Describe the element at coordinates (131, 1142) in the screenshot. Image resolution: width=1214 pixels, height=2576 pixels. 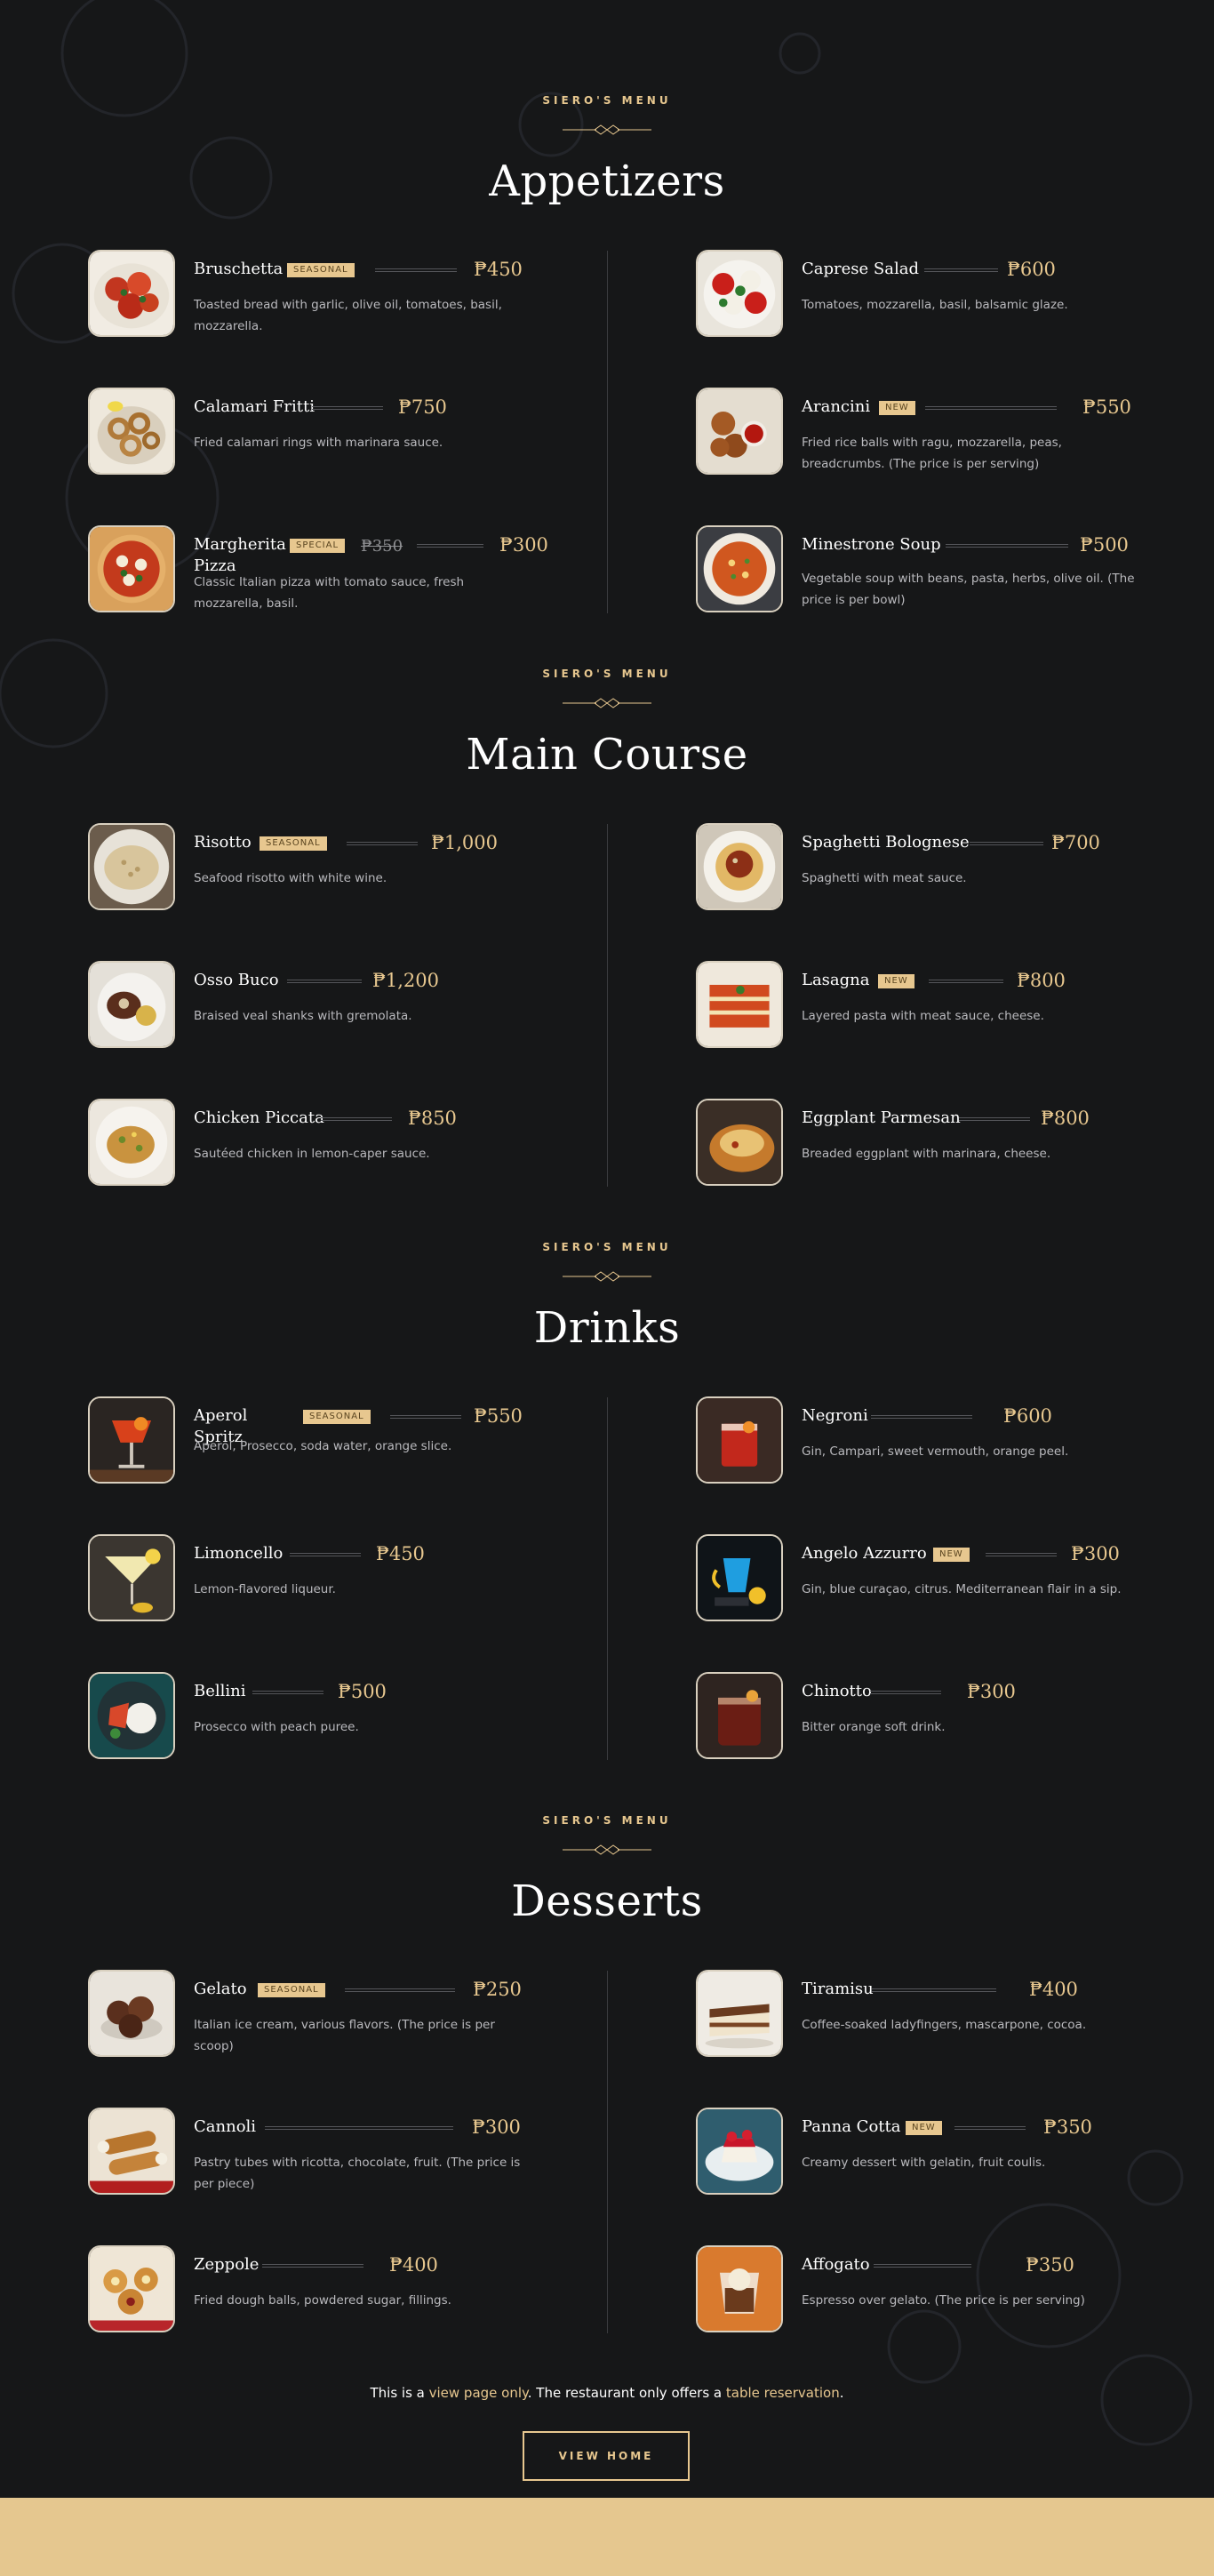
I see `chicken-piccata-photo` at that location.